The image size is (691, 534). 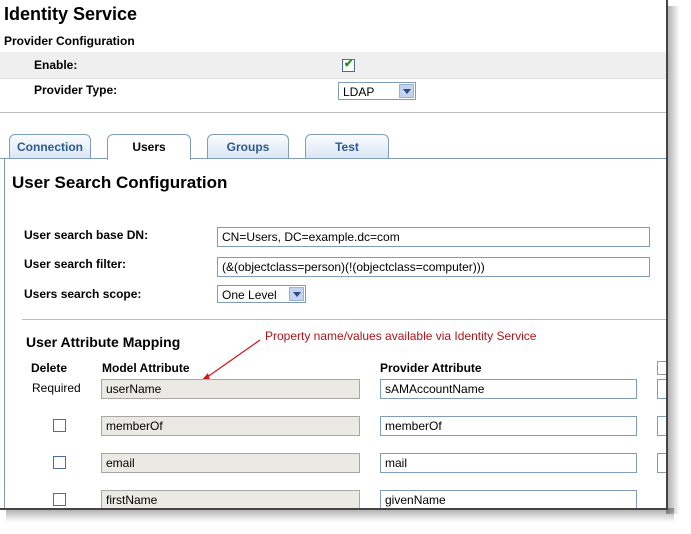 I want to click on provider-attribute-input: memberOf, so click(x=508, y=426).